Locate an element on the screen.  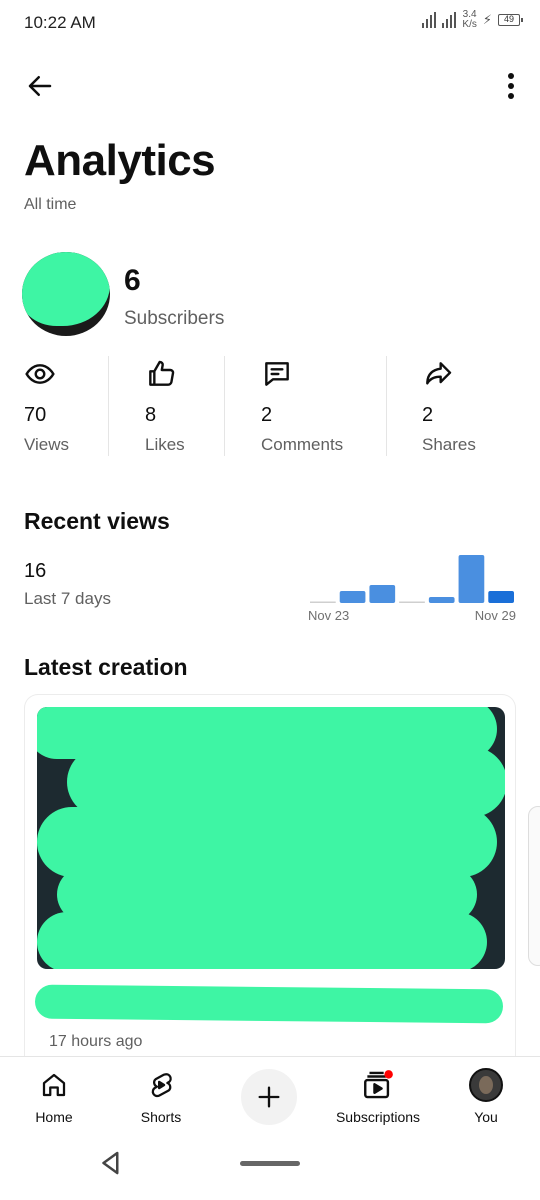
back-button is located at coordinates (40, 86).